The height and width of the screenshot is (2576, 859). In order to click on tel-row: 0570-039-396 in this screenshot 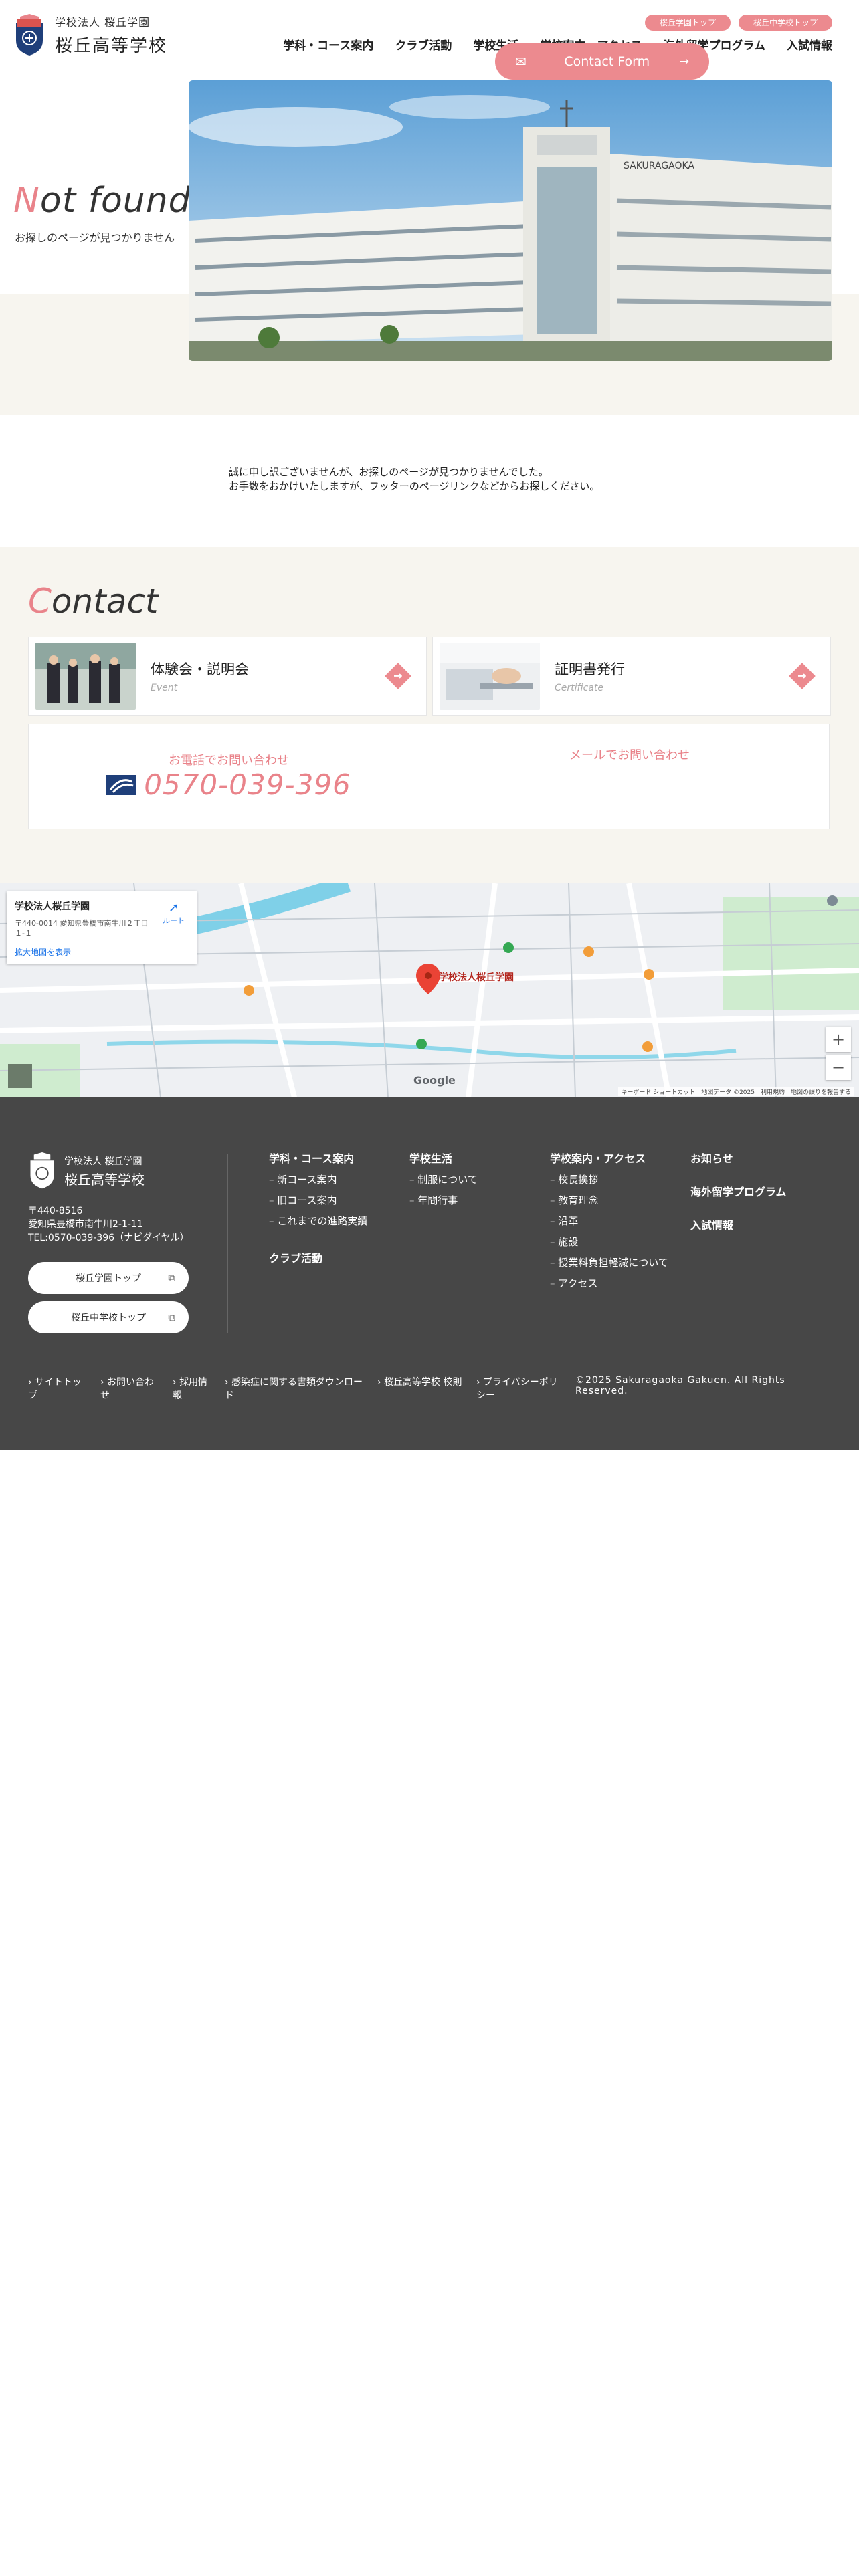, I will do `click(229, 784)`.